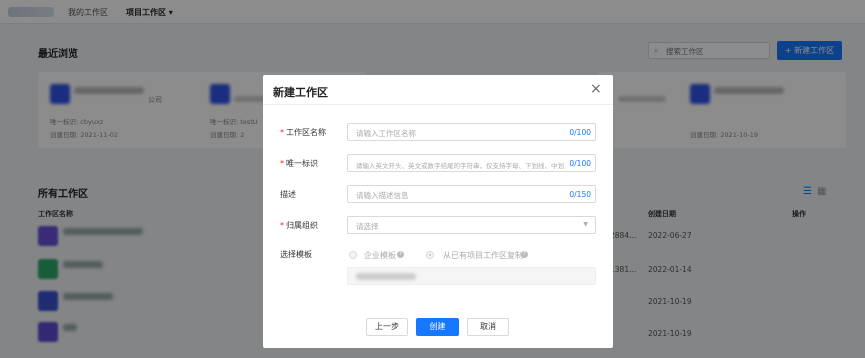  What do you see at coordinates (367, 226) in the screenshot?
I see `select-placeholder: 请选择` at bounding box center [367, 226].